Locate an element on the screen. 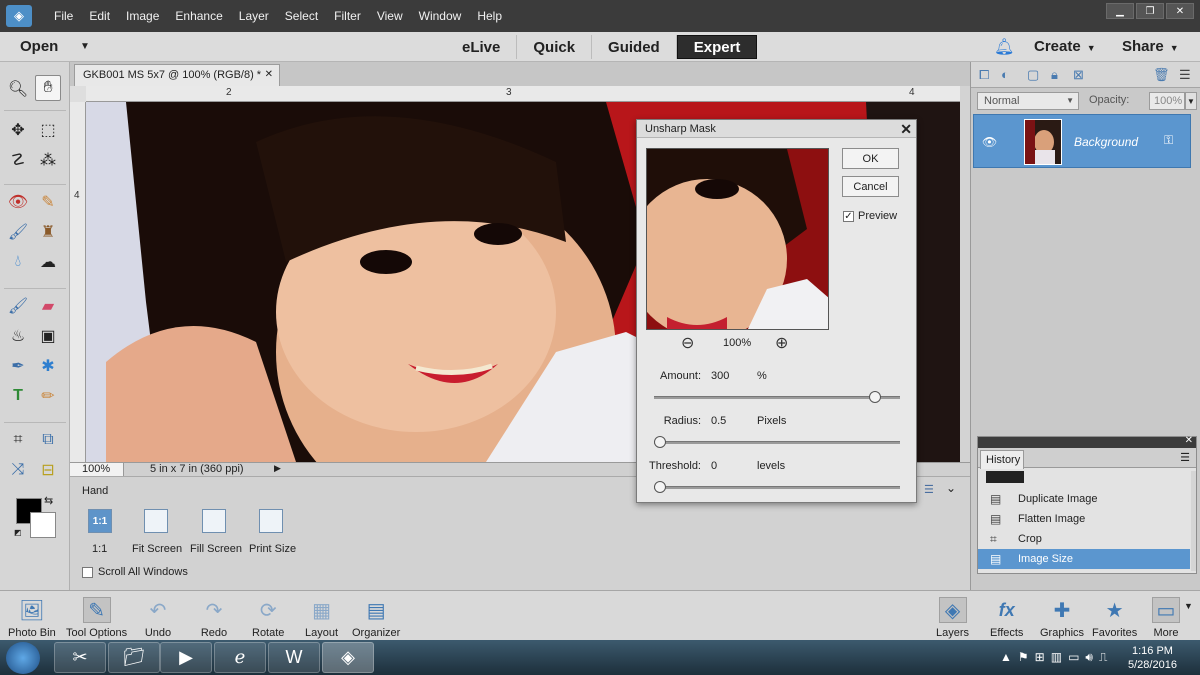 The height and width of the screenshot is (675, 1200). threshold-slider-thumb is located at coordinates (660, 487).